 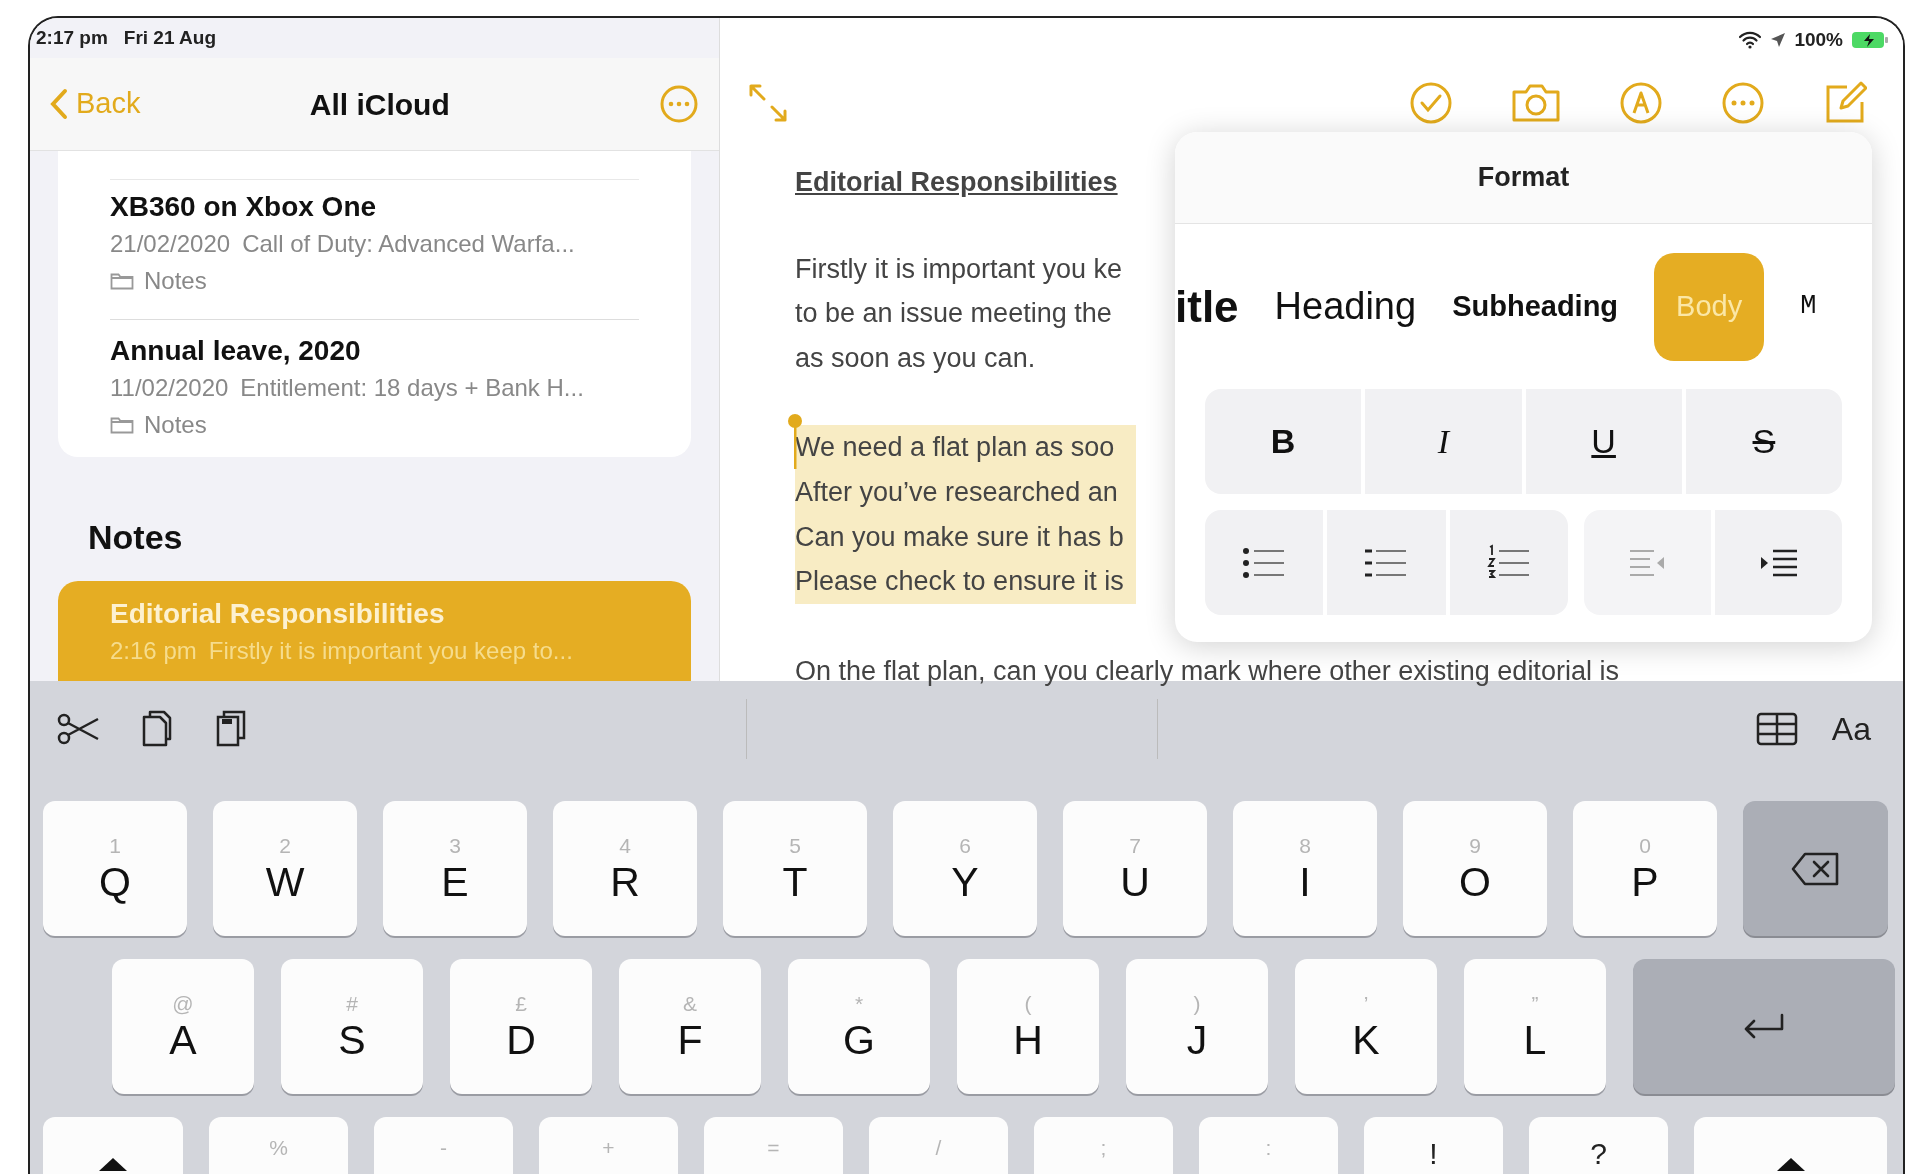 I want to click on format-button: S, so click(x=1763, y=441).